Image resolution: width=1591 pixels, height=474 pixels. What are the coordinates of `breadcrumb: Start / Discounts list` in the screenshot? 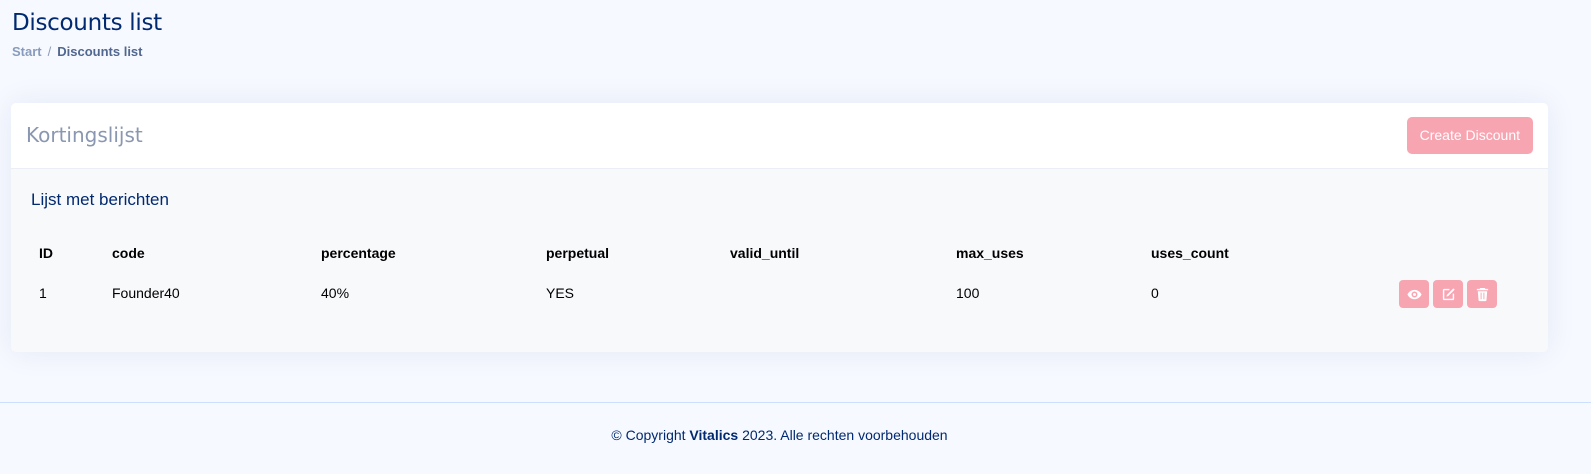 It's located at (87, 51).